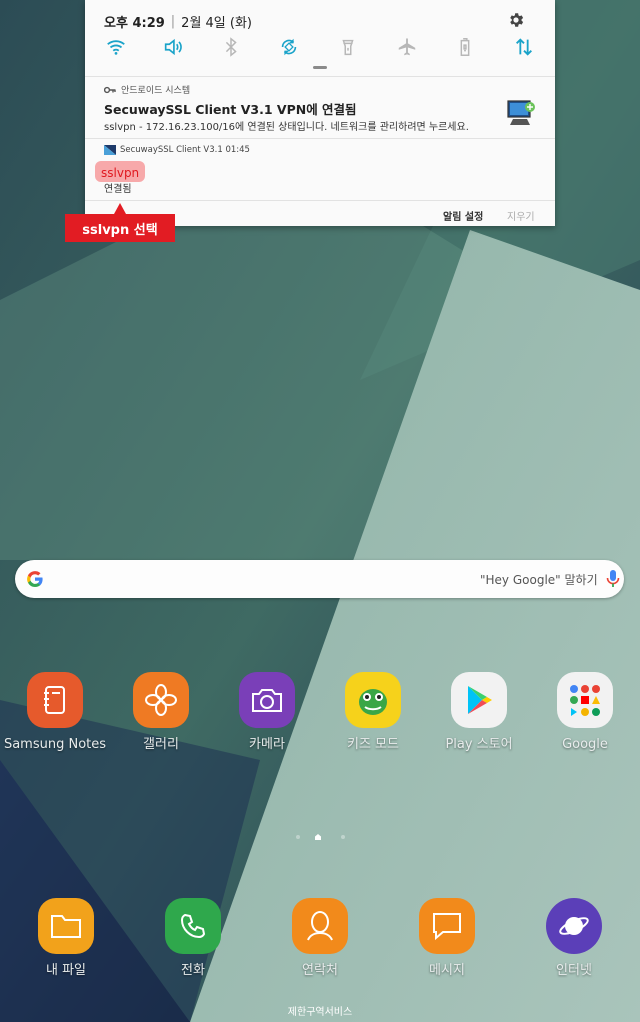  Describe the element at coordinates (463, 215) in the screenshot. I see `notification-settings-button: 알림 설정` at that location.